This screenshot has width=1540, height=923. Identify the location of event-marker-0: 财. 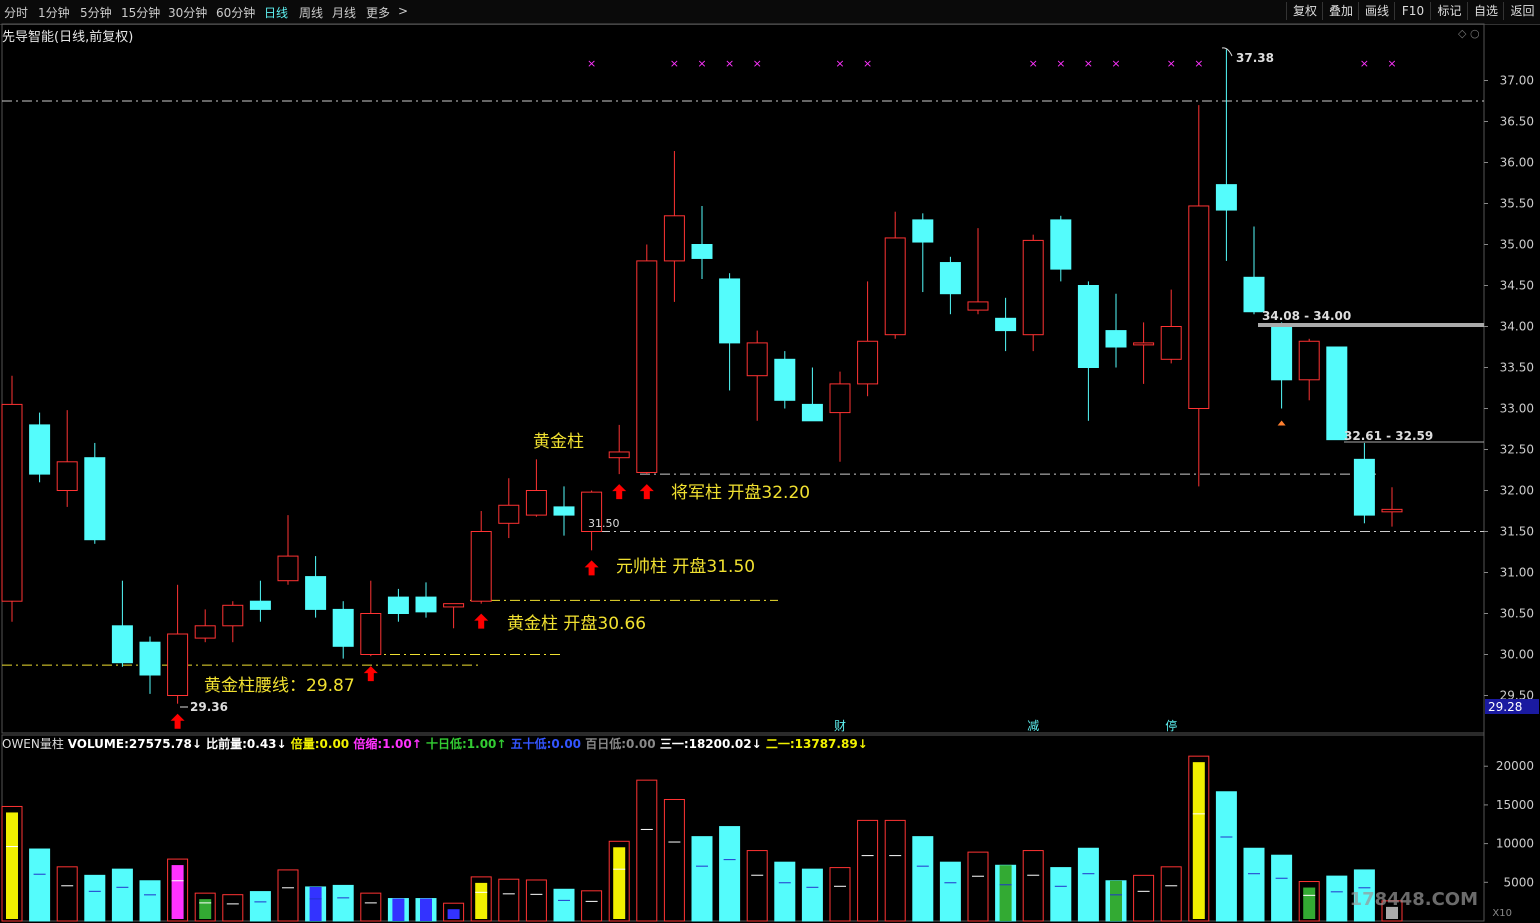
(840, 726).